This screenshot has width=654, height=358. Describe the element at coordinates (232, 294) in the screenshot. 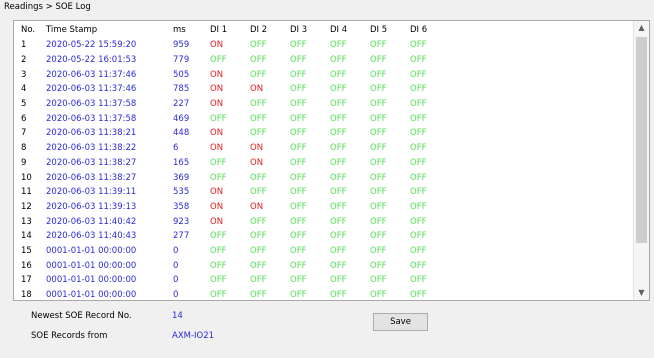

I see `table-row: 18 0001-01-01 00:00:00 0 OFF OFF OFF OFF OFF OFF` at that location.